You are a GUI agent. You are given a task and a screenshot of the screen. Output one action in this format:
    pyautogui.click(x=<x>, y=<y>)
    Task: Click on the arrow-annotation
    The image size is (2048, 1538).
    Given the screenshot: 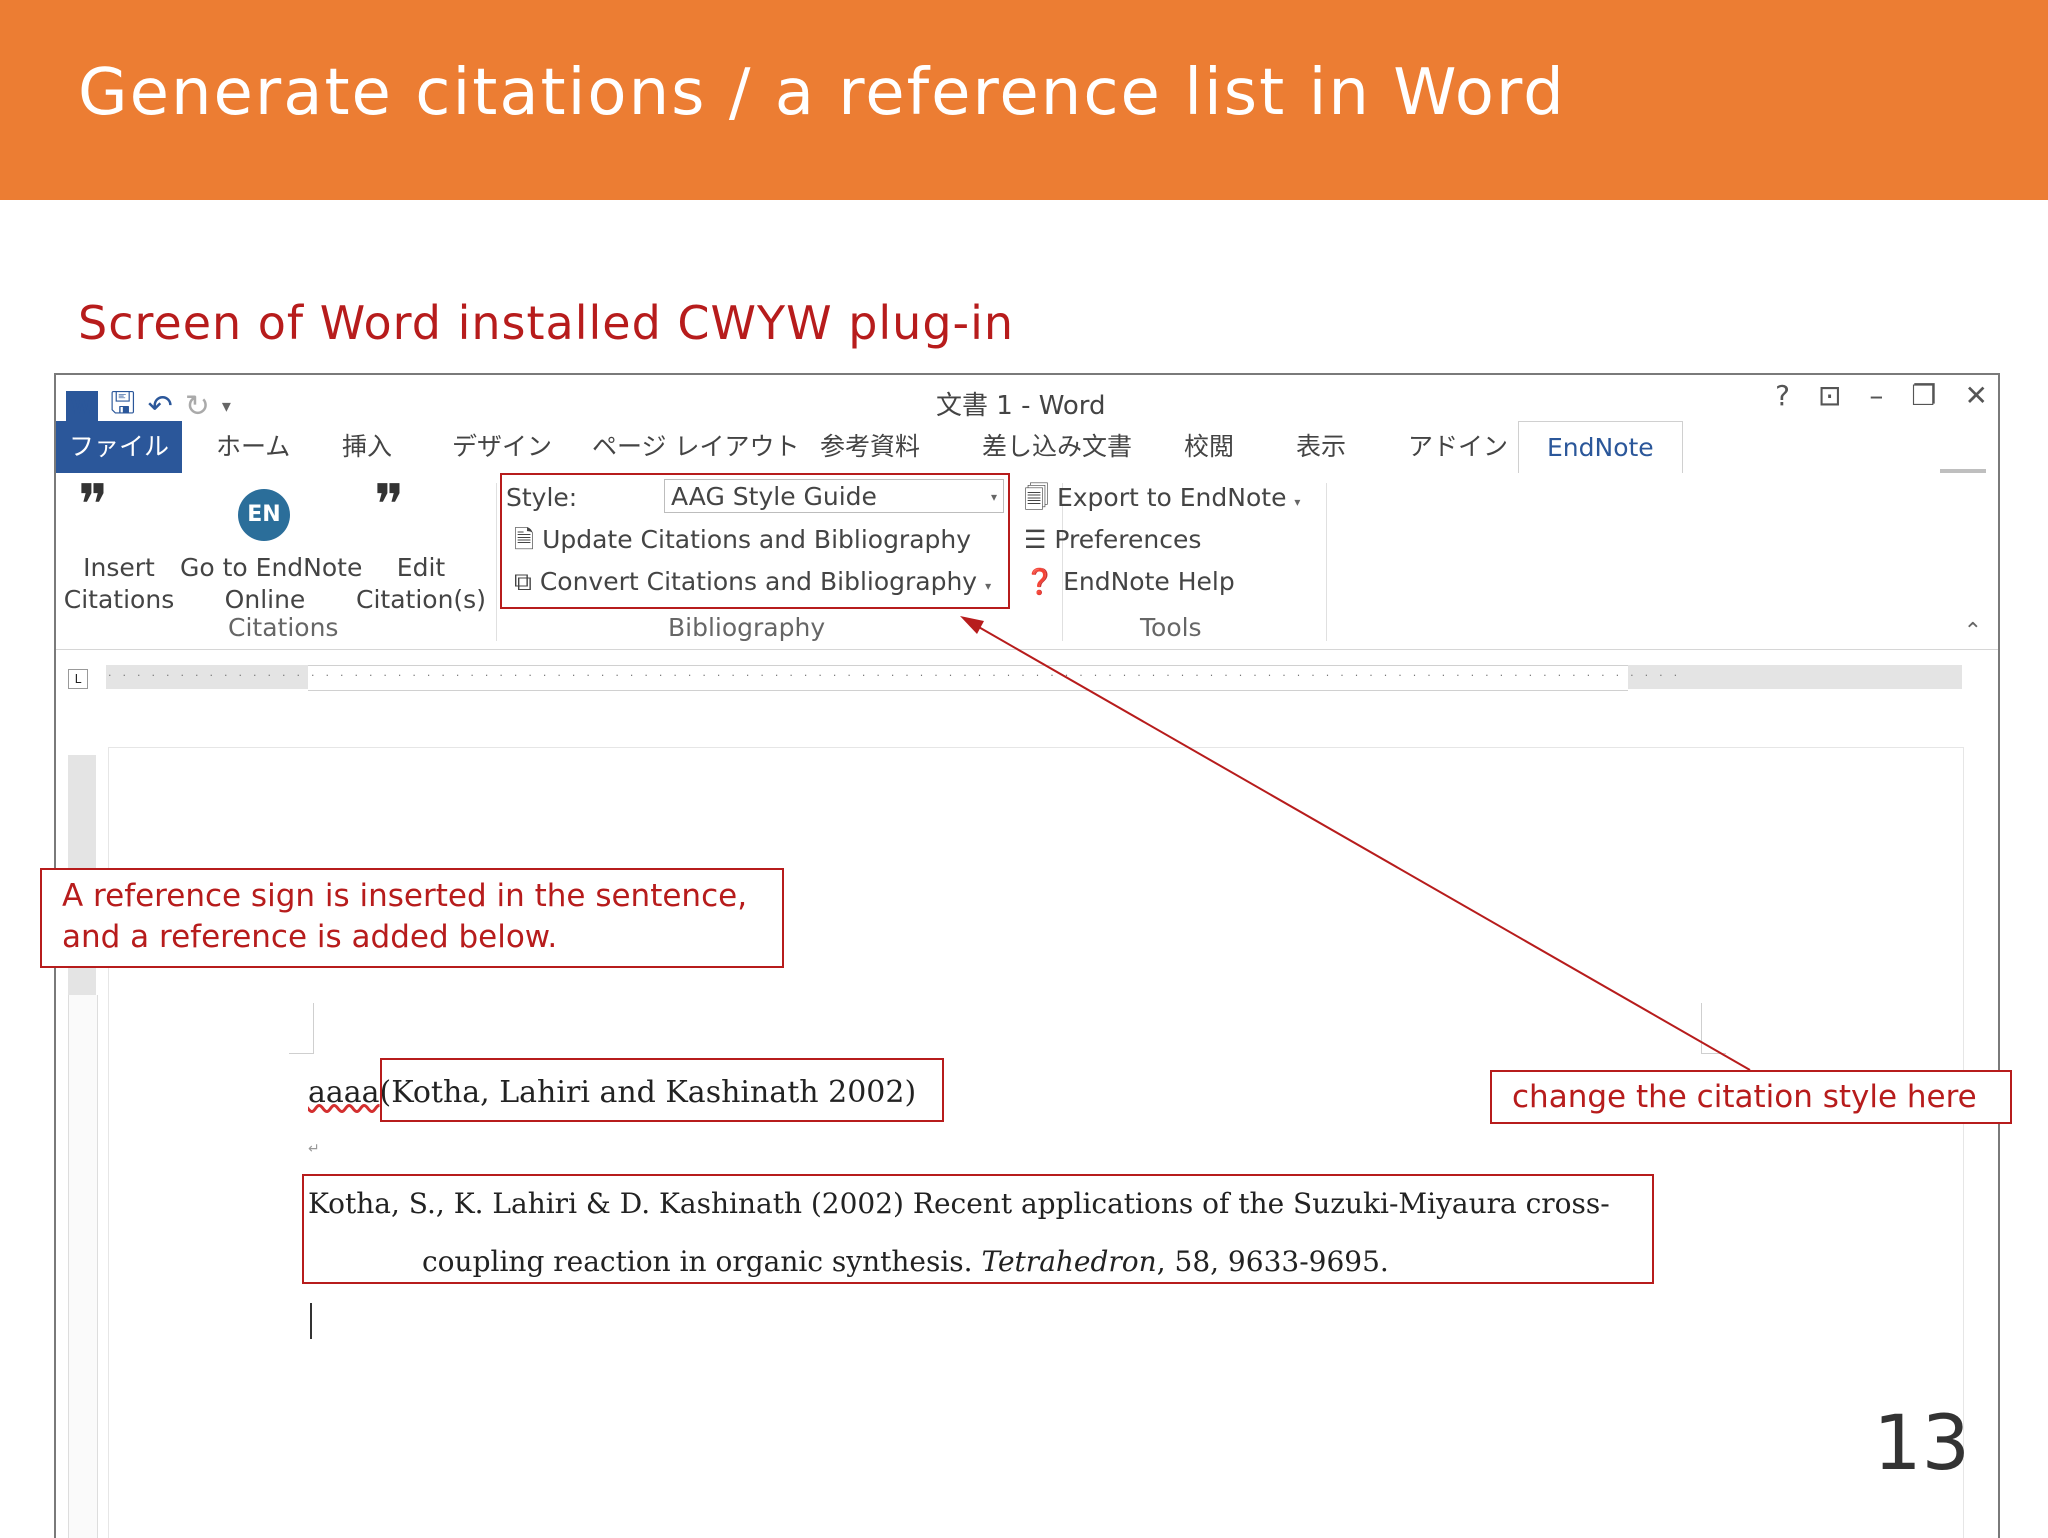 What is the action you would take?
    pyautogui.click(x=1355, y=843)
    